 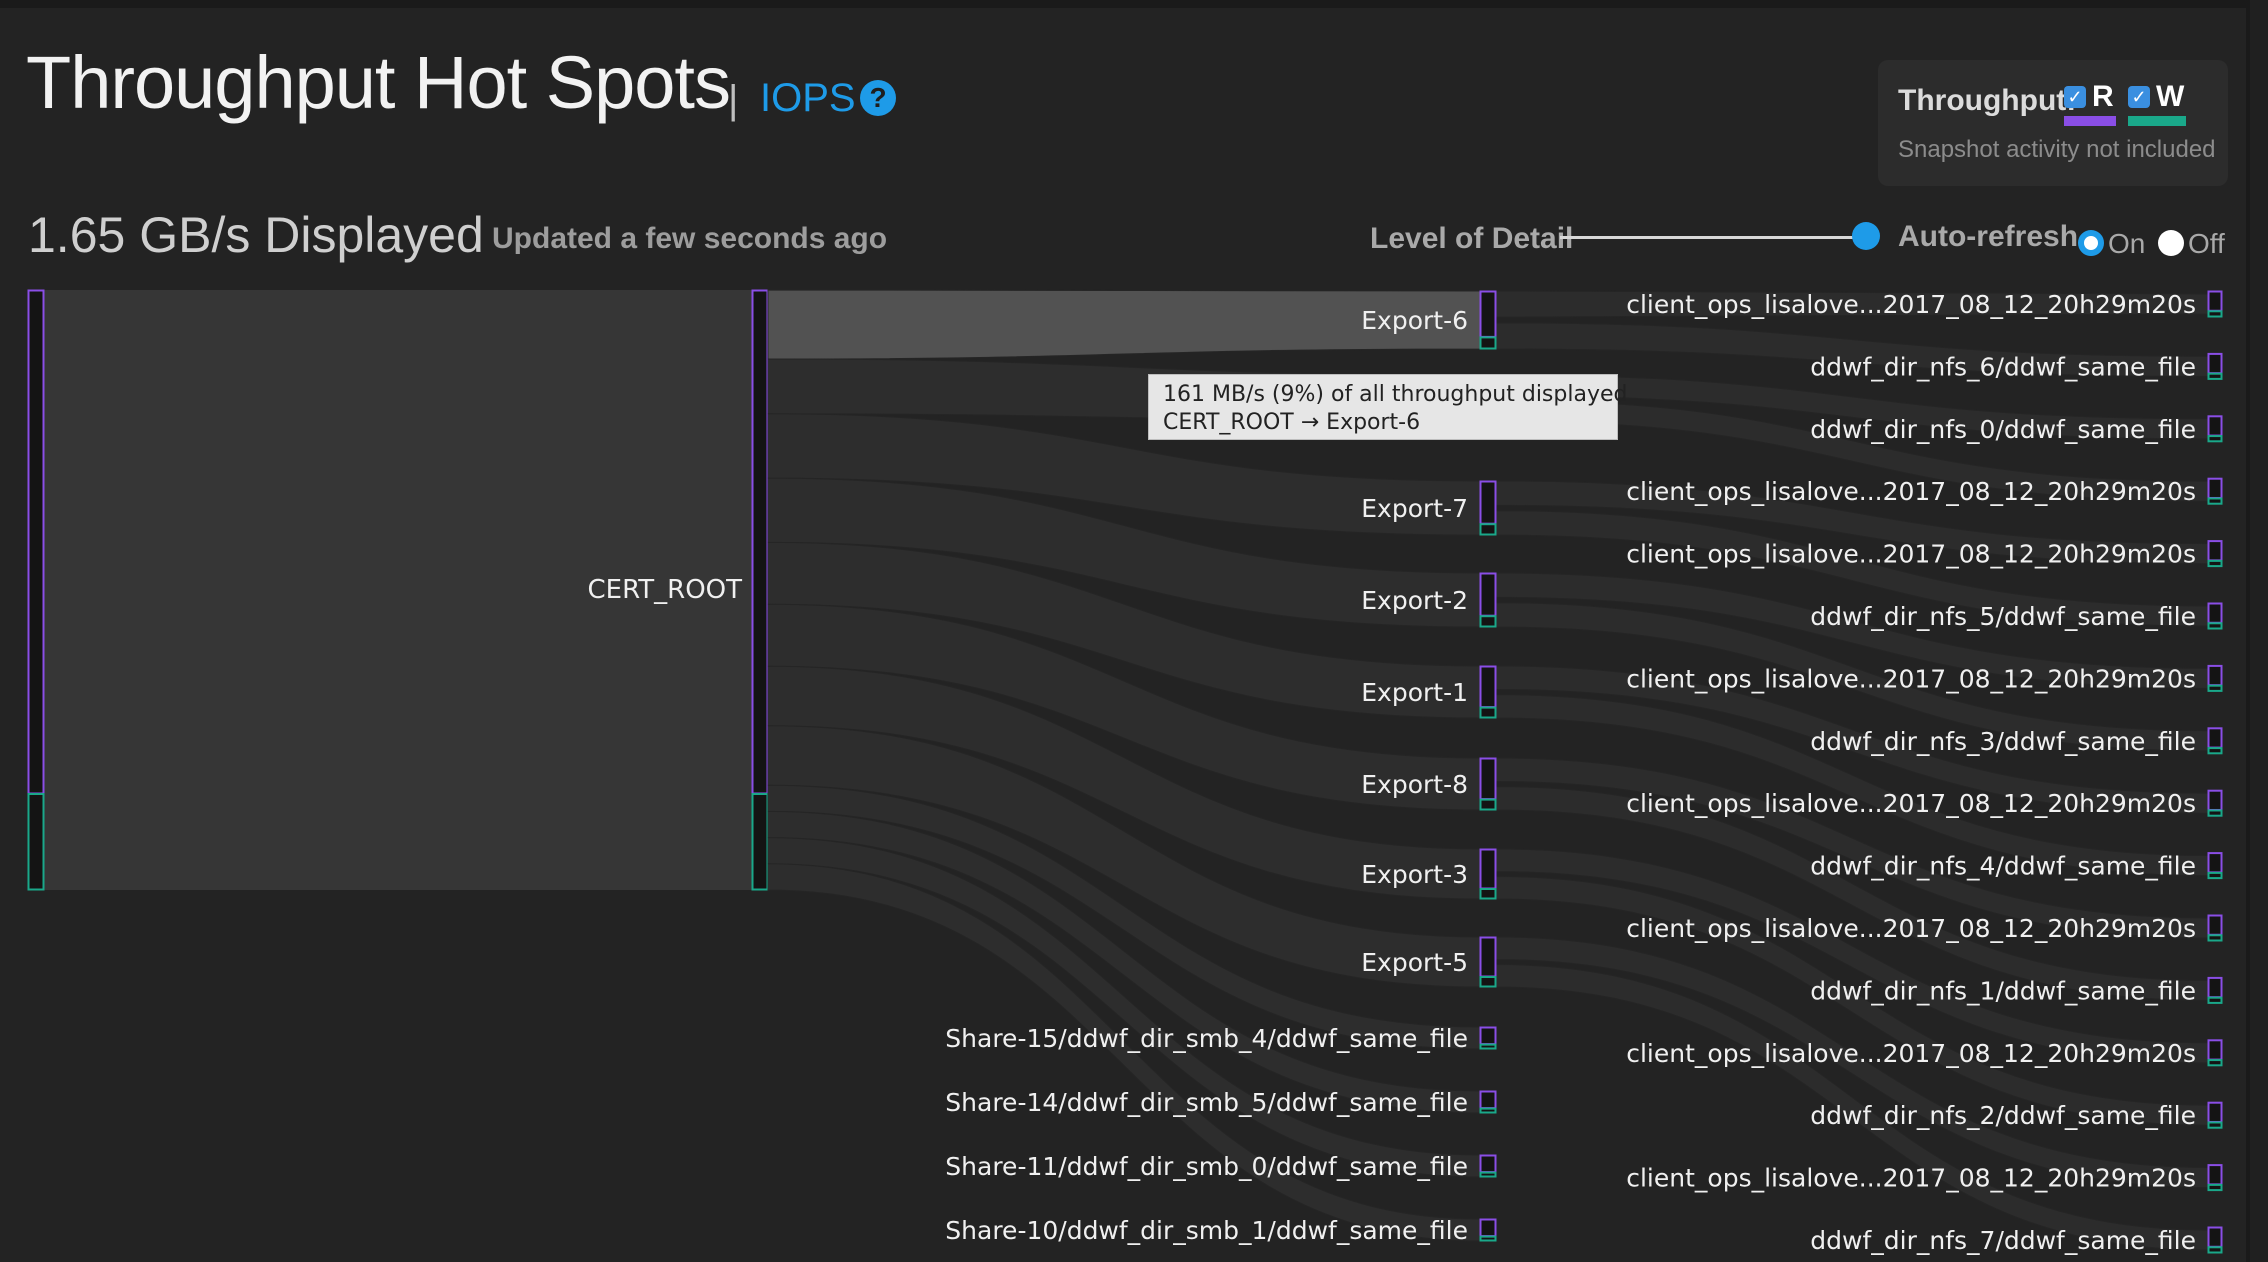 What do you see at coordinates (1206, 1038) in the screenshot?
I see `export-label-8: Share-15/ddwf_dir_smb_4/ddwf_same_file` at bounding box center [1206, 1038].